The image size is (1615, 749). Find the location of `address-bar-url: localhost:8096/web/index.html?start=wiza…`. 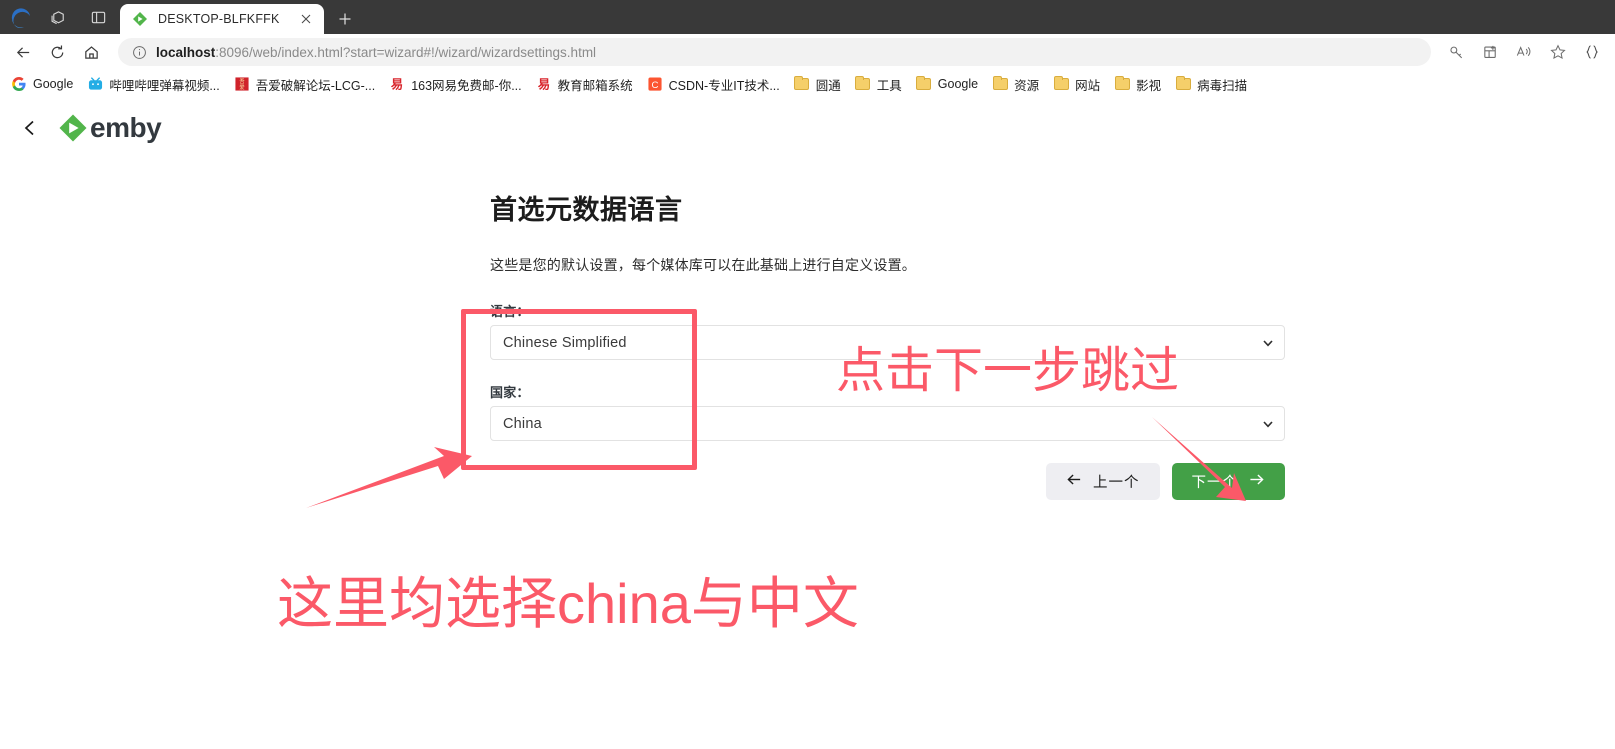

address-bar-url: localhost:8096/web/index.html?start=wiza… is located at coordinates (376, 52).